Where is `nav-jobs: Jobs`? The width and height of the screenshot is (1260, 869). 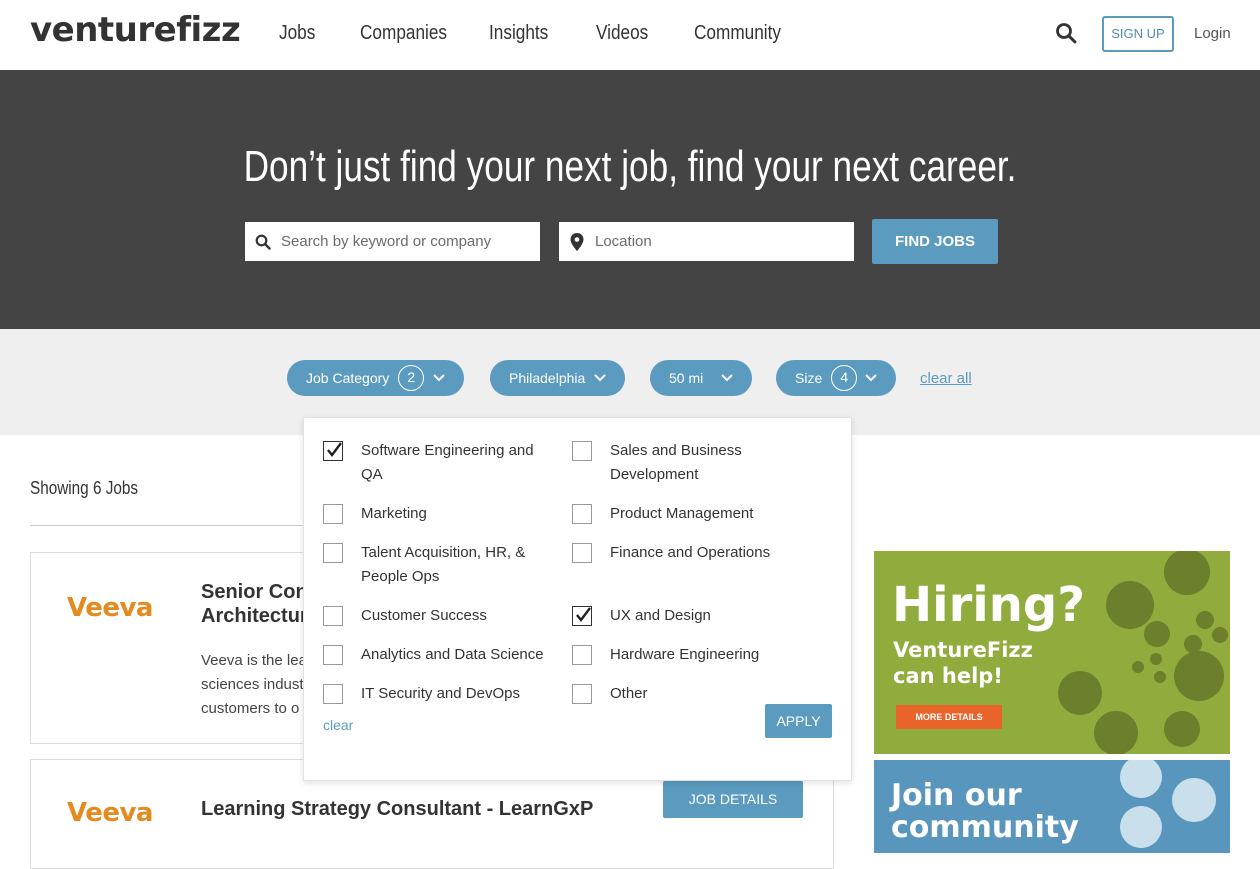 nav-jobs: Jobs is located at coordinates (297, 33).